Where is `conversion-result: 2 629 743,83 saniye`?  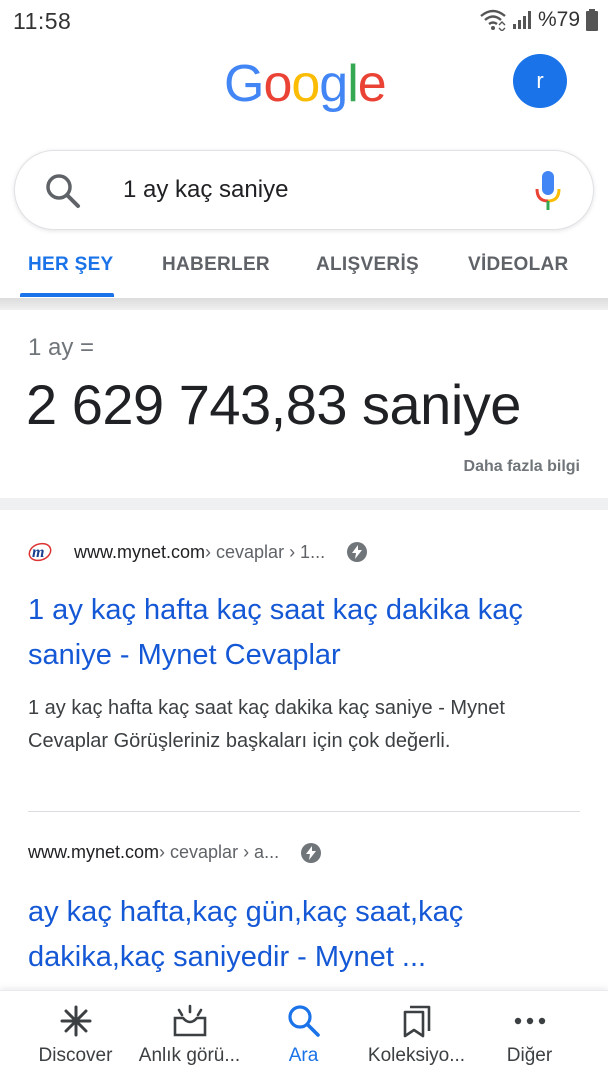 conversion-result: 2 629 743,83 saniye is located at coordinates (273, 404).